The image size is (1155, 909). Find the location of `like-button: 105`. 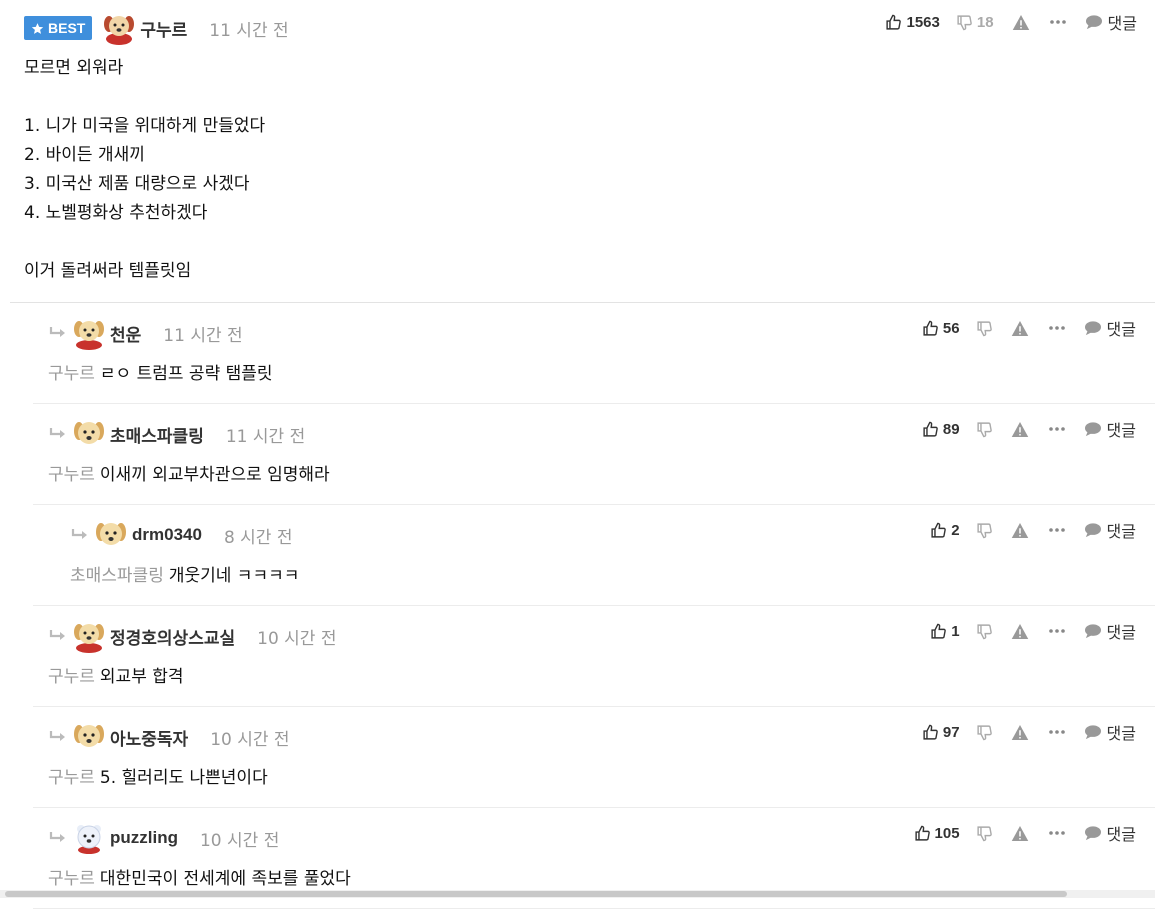

like-button: 105 is located at coordinates (937, 833).